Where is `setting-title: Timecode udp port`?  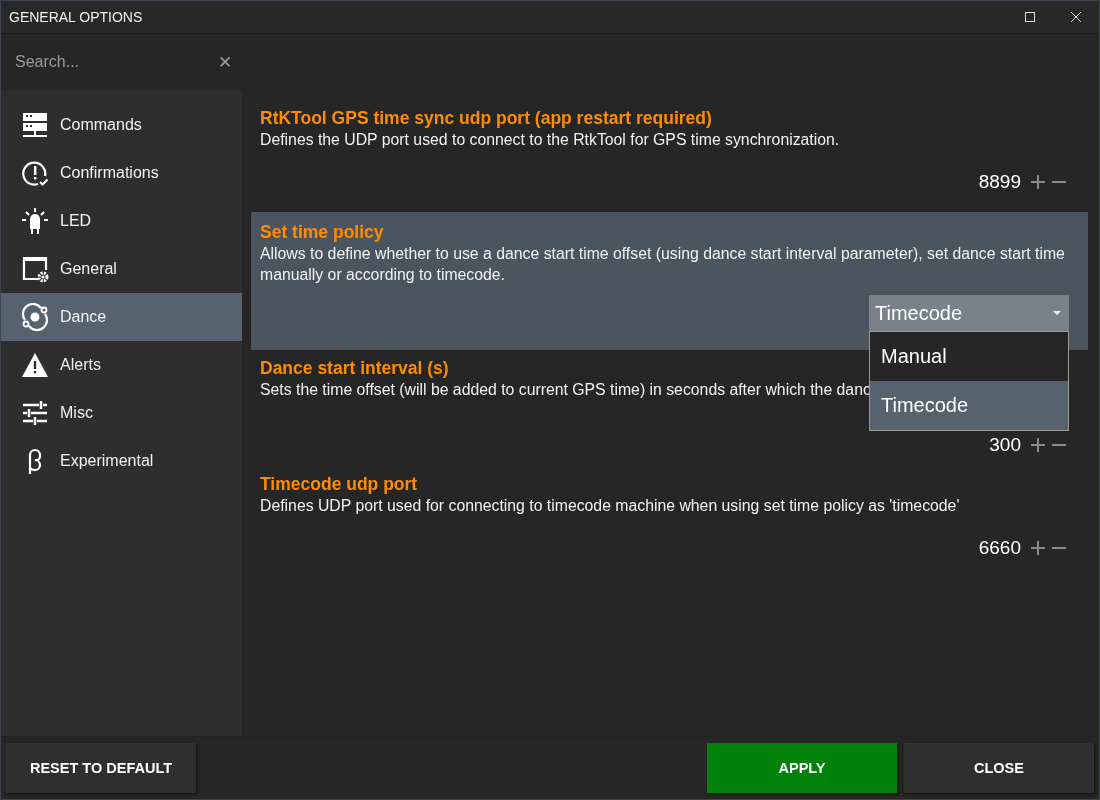
setting-title: Timecode udp port is located at coordinates (339, 484).